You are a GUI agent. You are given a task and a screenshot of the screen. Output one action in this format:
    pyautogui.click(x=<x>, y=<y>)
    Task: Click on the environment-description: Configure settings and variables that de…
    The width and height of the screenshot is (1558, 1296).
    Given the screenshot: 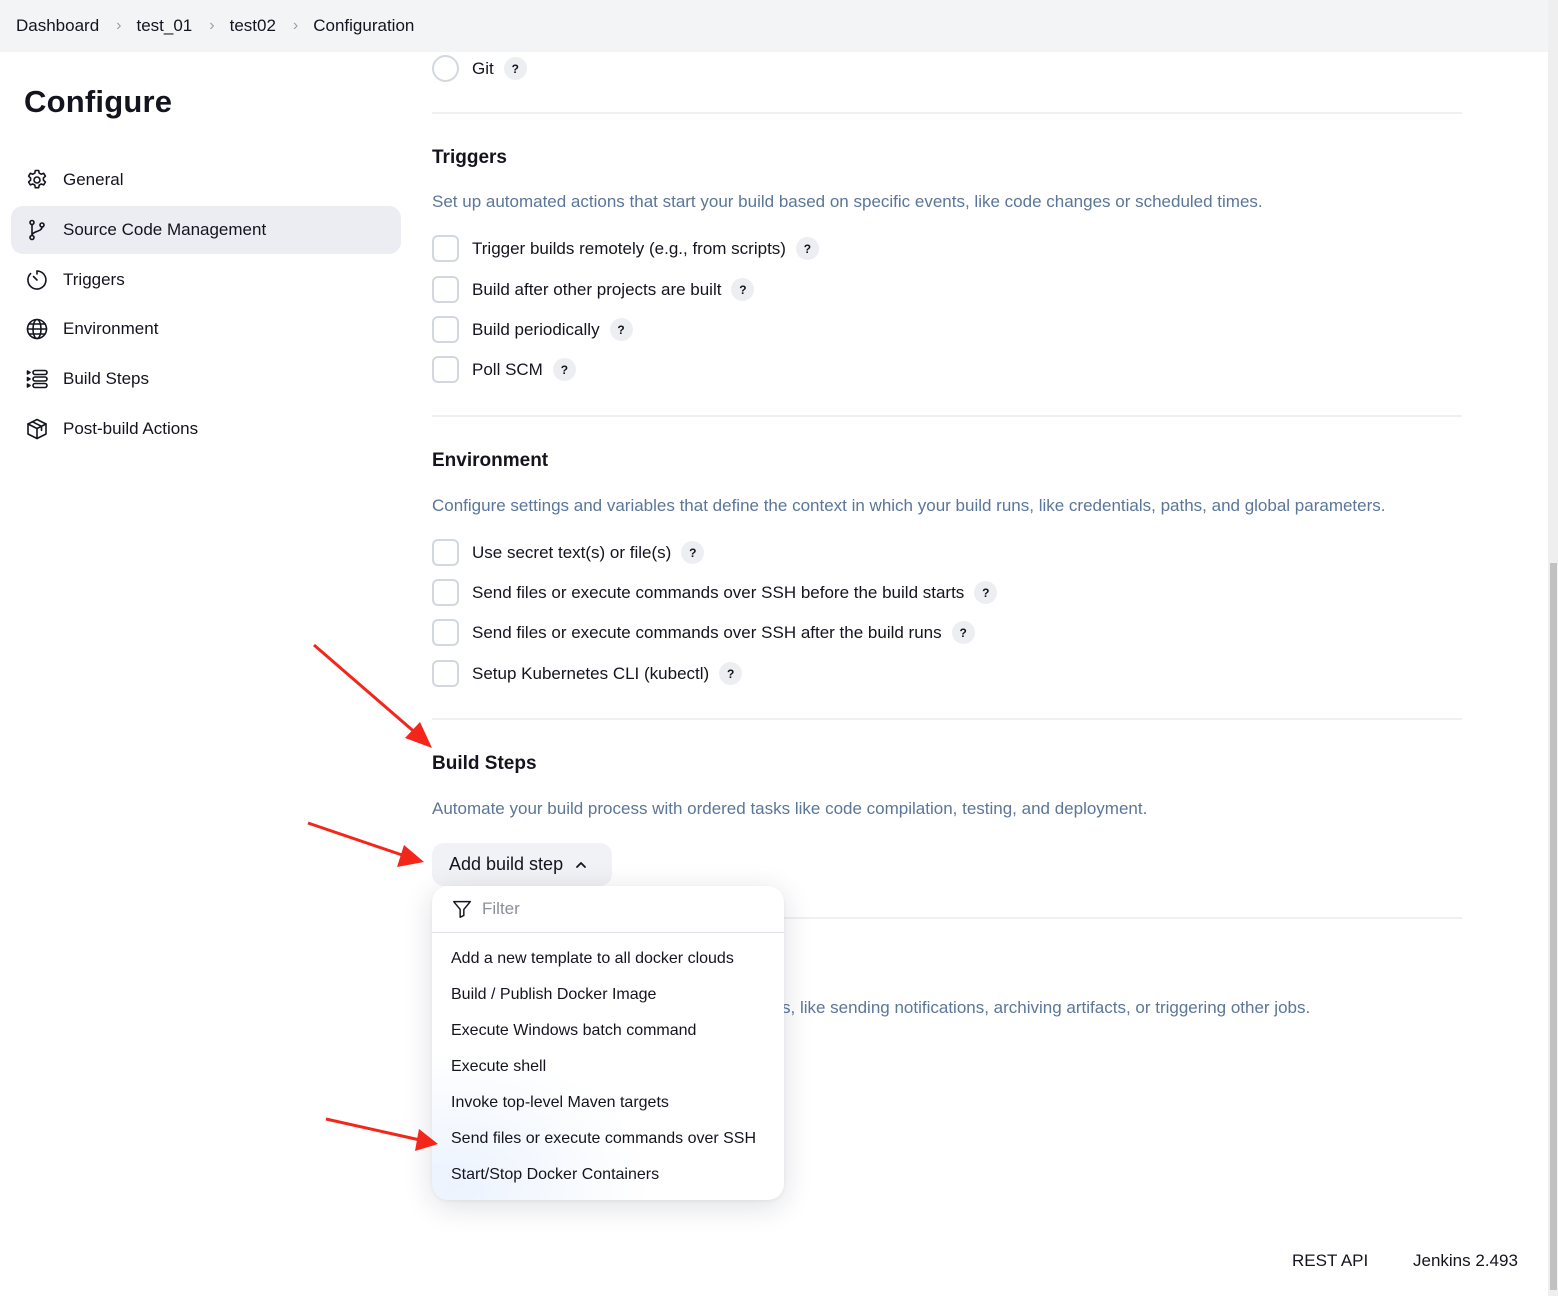 What is the action you would take?
    pyautogui.click(x=909, y=505)
    